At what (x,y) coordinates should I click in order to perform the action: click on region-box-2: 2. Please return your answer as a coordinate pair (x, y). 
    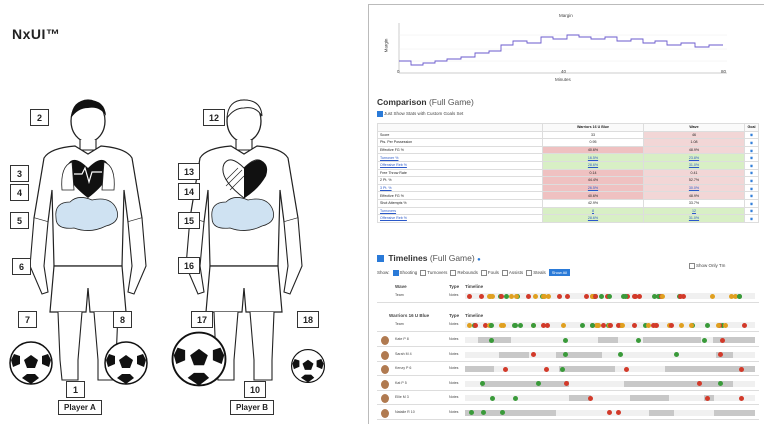
    Looking at the image, I should click on (39, 117).